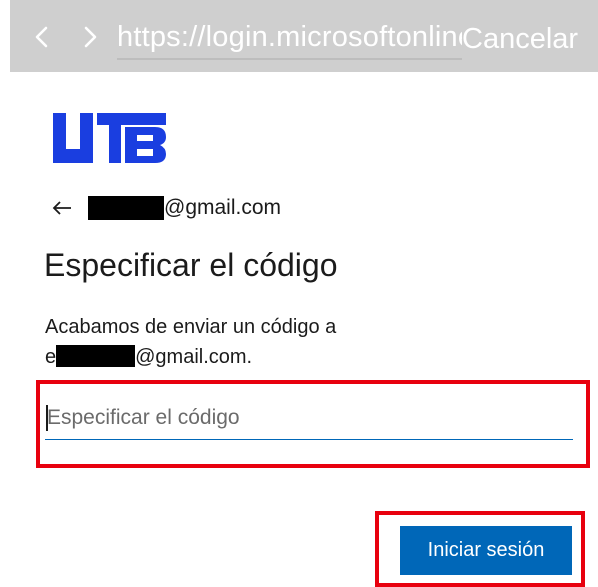 The image size is (598, 587). I want to click on identity-email: @gmail.com, so click(223, 207).